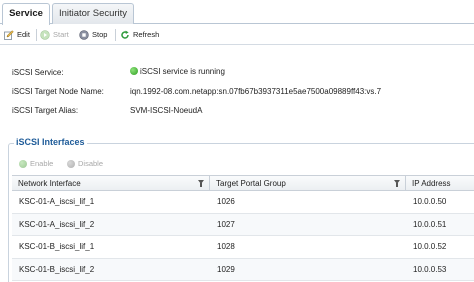 This screenshot has height=282, width=474. Describe the element at coordinates (57, 246) in the screenshot. I see `cell-network-interface: KSC-01-B_iscsi_lif_1` at that location.